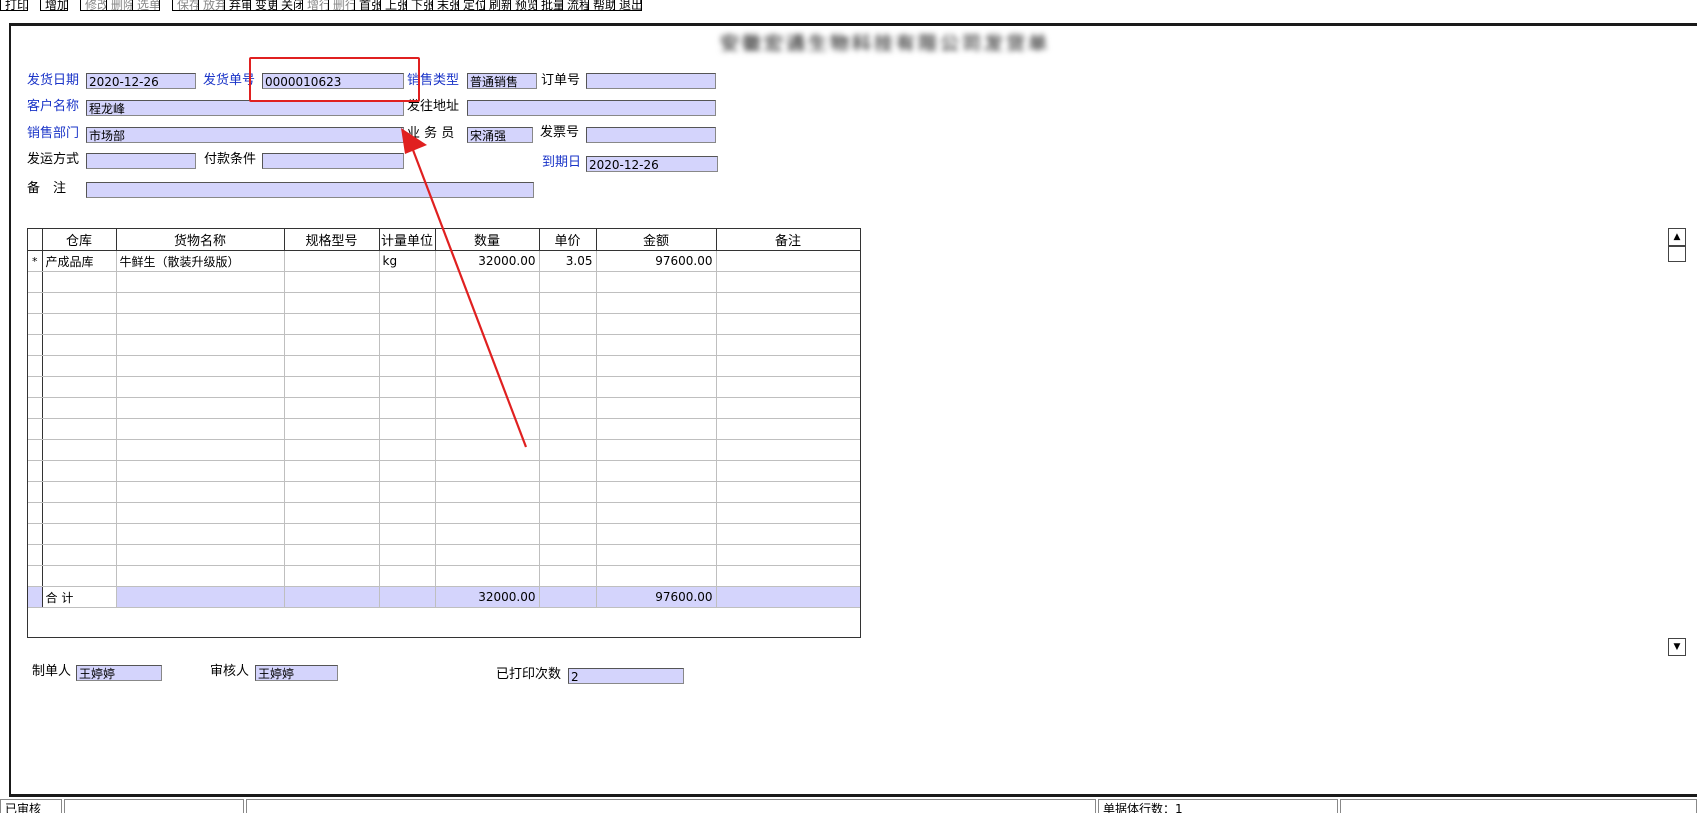 The height and width of the screenshot is (813, 1697). I want to click on scroll-up-icon: ▲, so click(1677, 237).